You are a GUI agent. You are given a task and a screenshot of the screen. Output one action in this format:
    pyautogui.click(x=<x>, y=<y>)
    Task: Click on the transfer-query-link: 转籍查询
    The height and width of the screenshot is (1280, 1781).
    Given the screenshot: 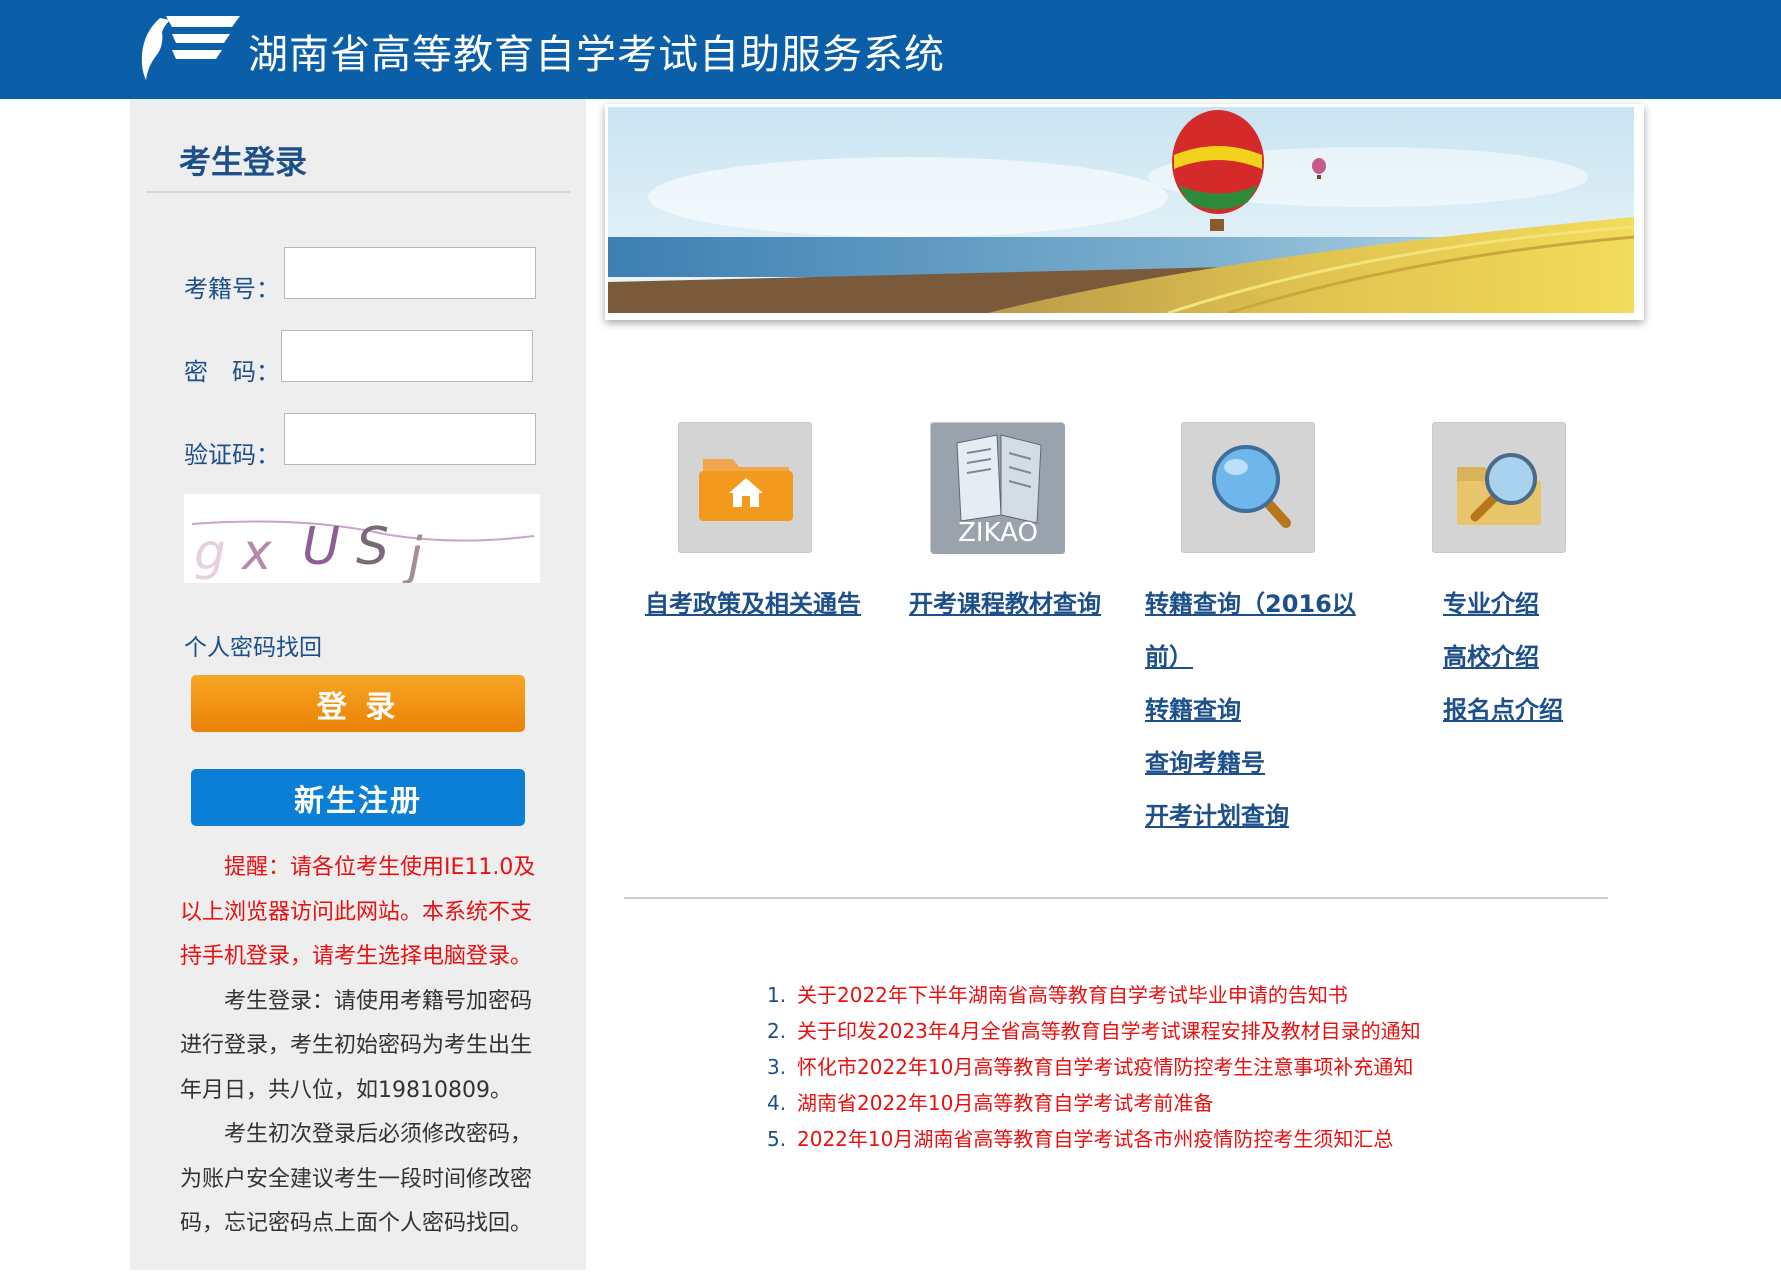 What is the action you would take?
    pyautogui.click(x=1193, y=707)
    